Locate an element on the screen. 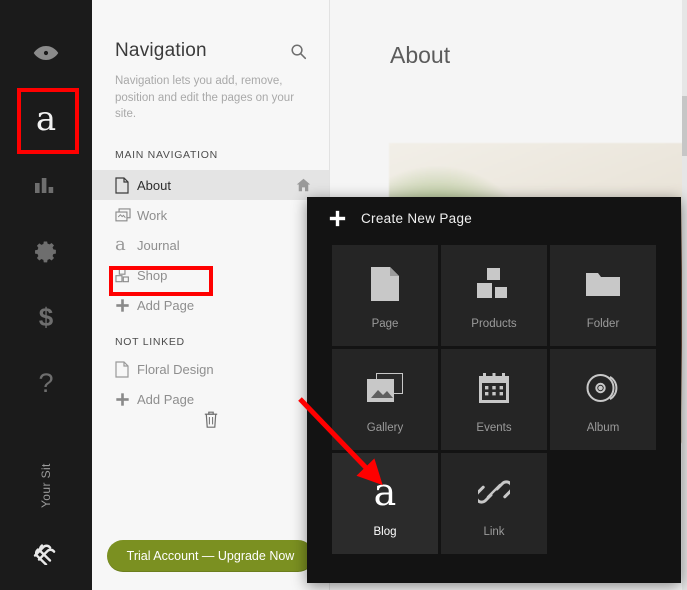 The width and height of the screenshot is (687, 590). dollar-icon: $ is located at coordinates (46, 316).